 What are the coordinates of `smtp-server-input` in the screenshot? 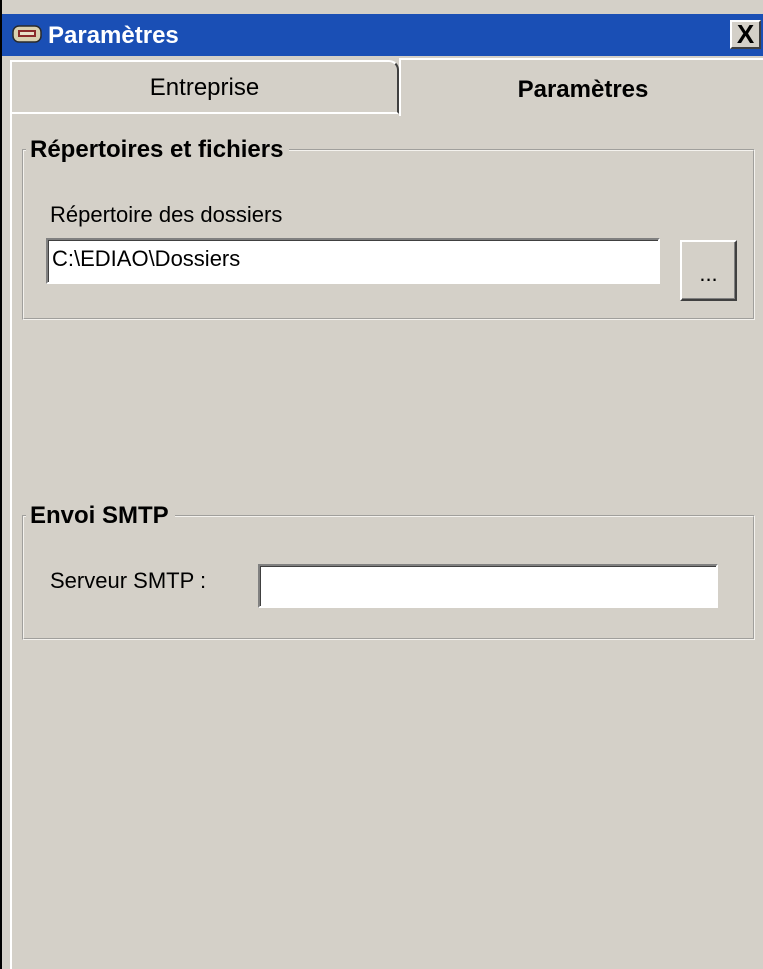 It's located at (488, 586).